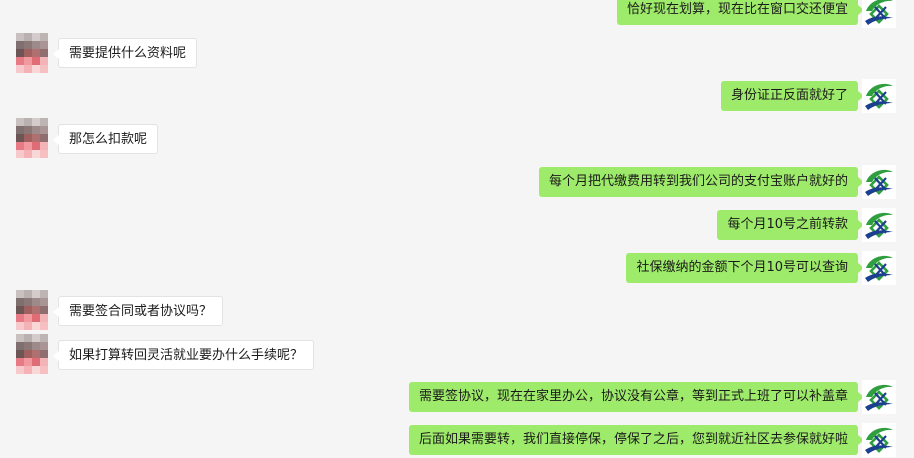  Describe the element at coordinates (701, 182) in the screenshot. I see `message-bubble: 每个月把代缴费用转到我们公司的支付宝账户就好的` at that location.